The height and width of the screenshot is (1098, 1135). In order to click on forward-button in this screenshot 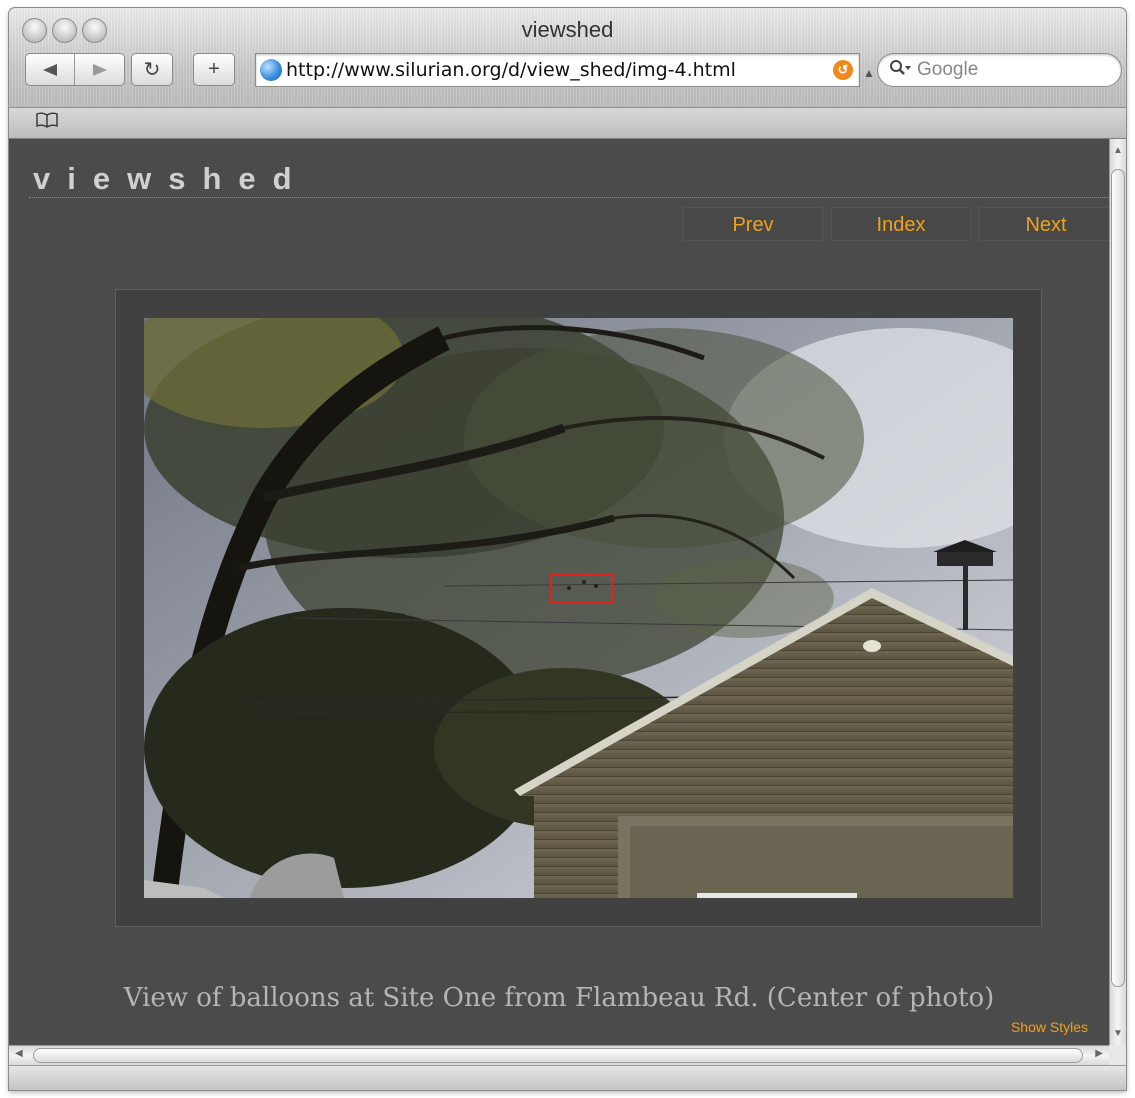, I will do `click(99, 69)`.